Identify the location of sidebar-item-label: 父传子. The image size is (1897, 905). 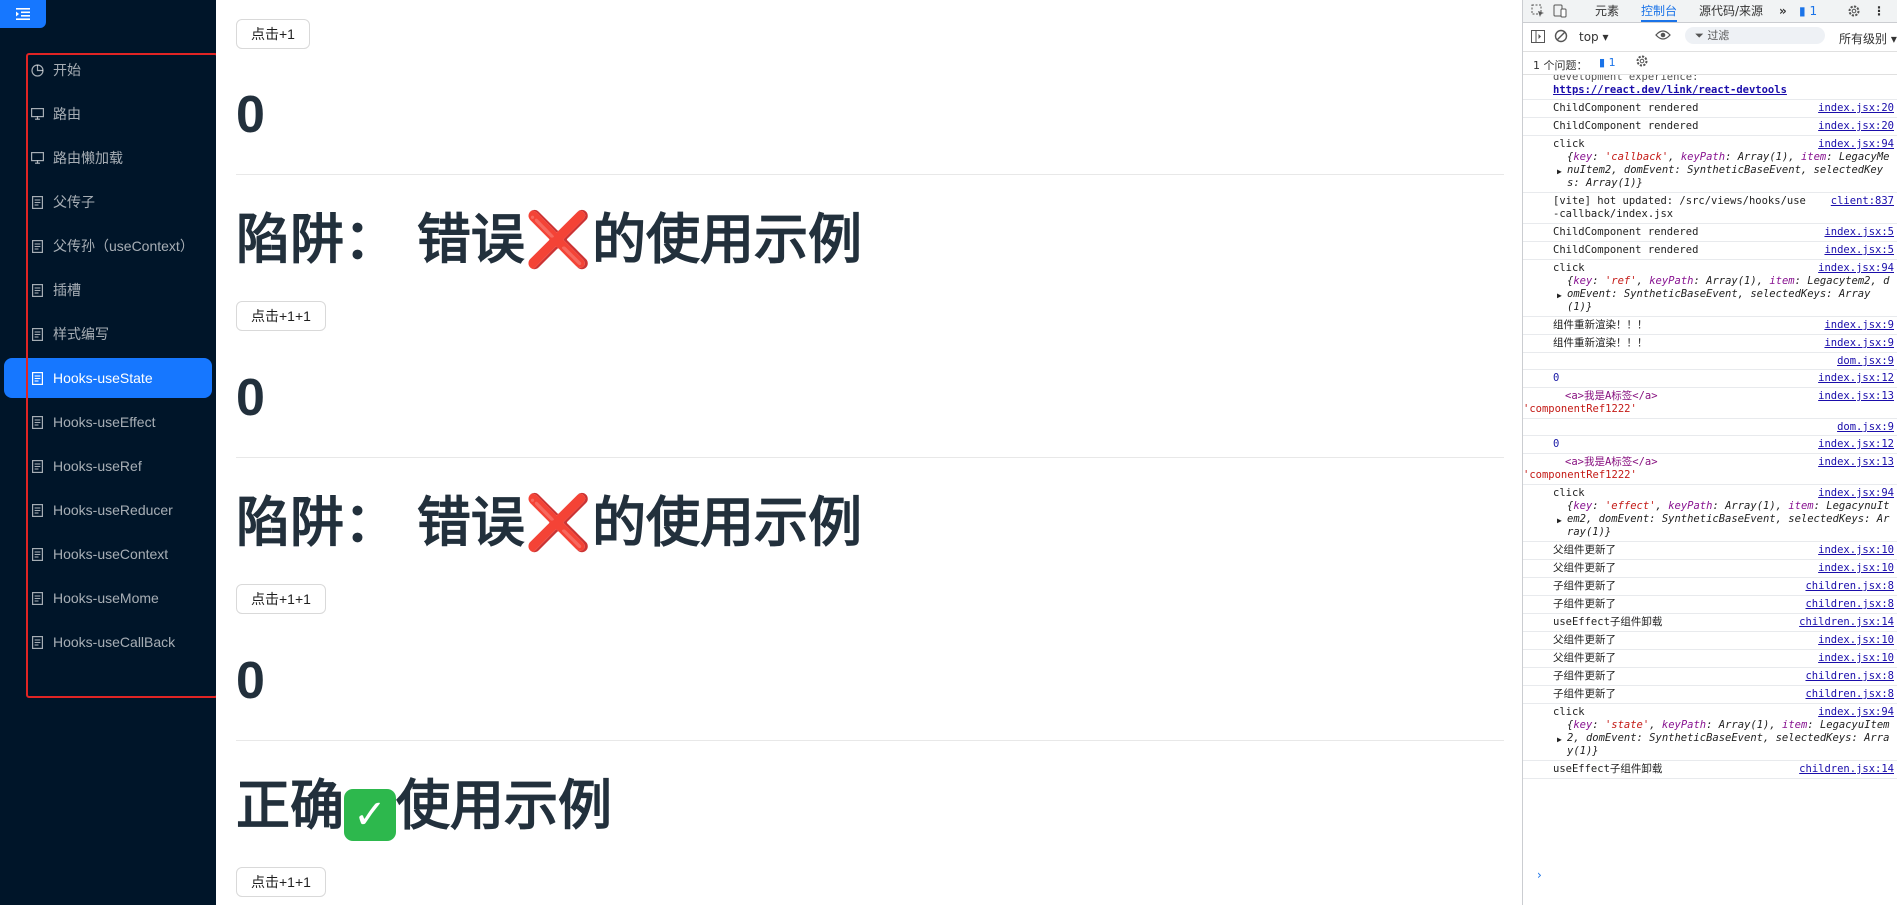
(74, 202).